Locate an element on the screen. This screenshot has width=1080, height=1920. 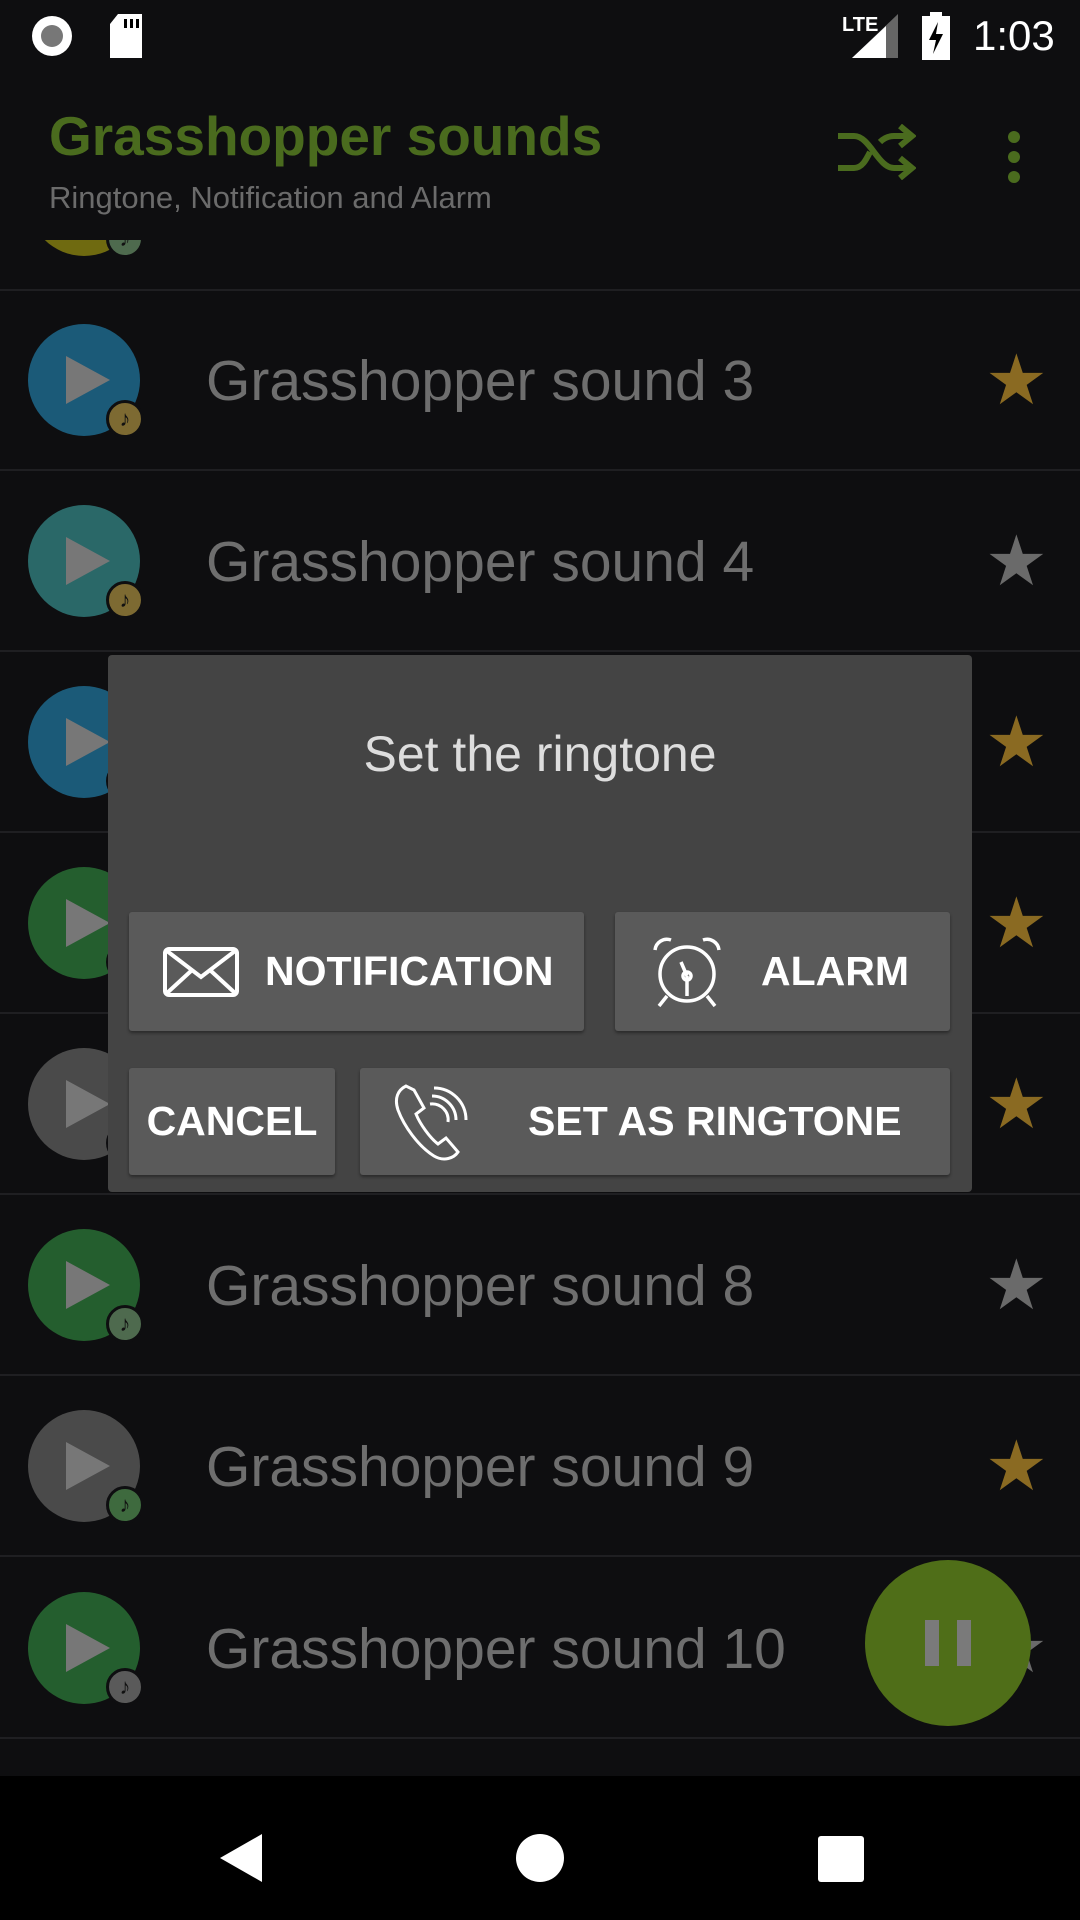
pause-icon is located at coordinates (948, 1643).